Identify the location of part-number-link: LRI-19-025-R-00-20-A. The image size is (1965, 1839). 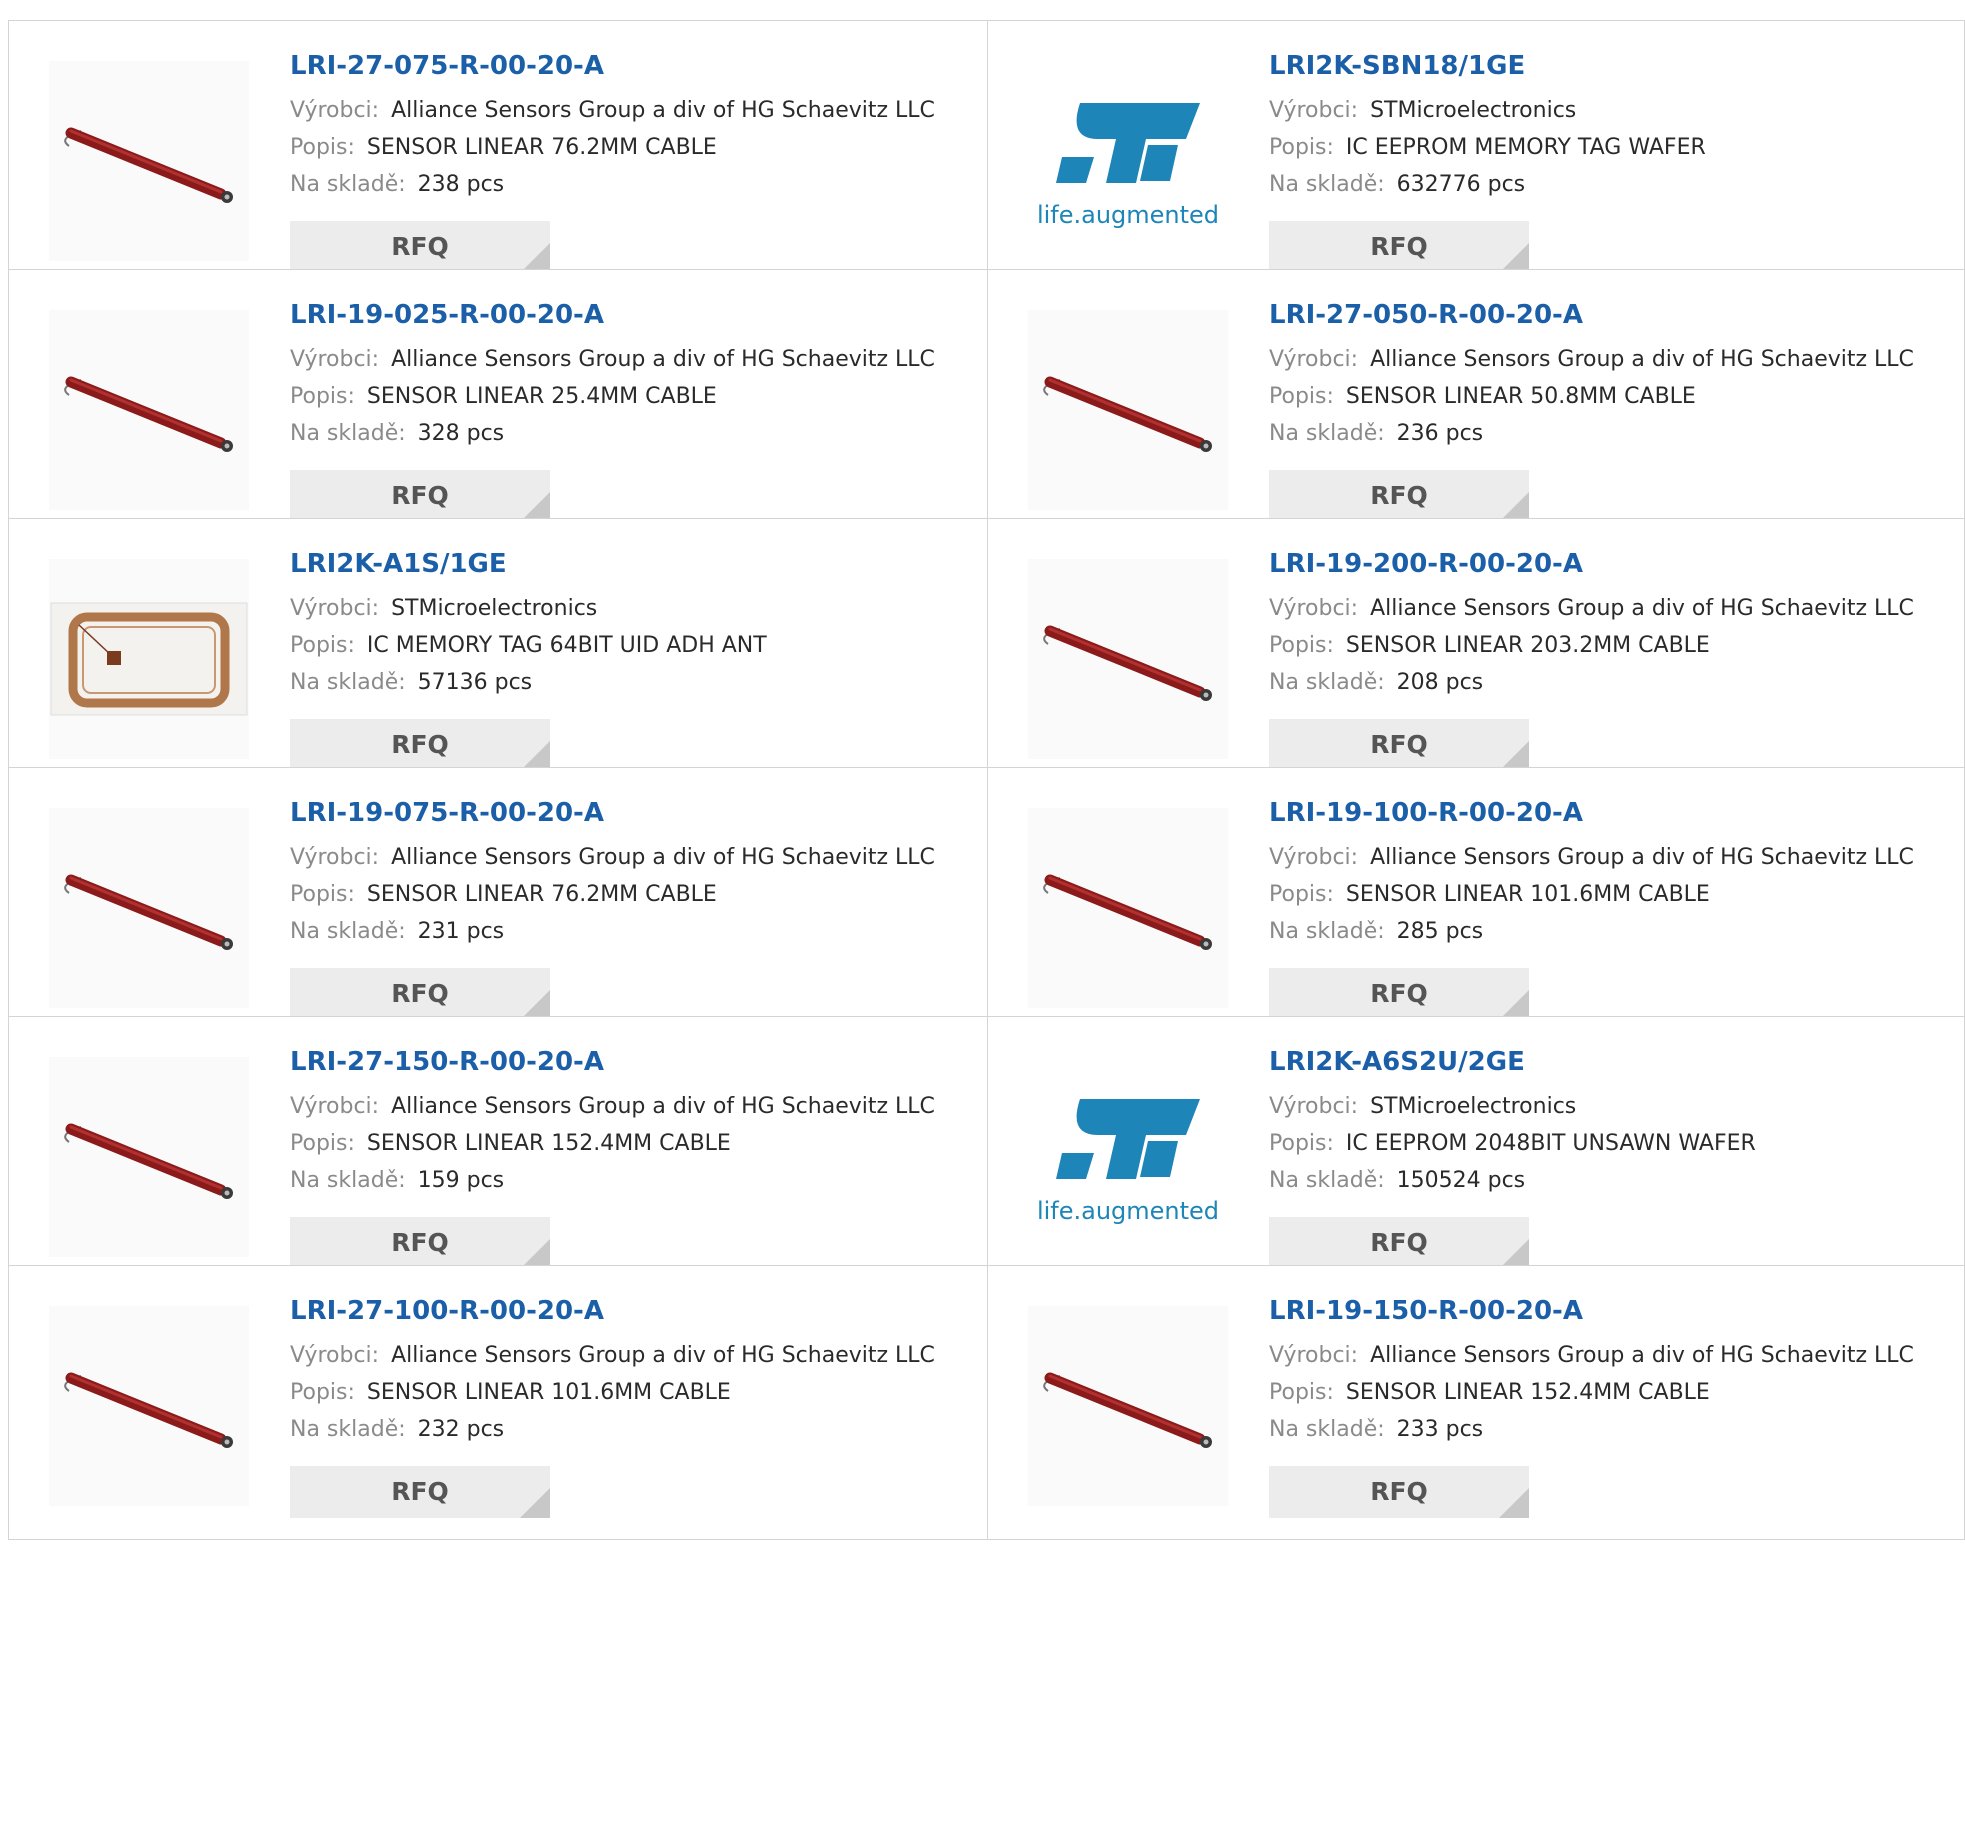
(634, 315).